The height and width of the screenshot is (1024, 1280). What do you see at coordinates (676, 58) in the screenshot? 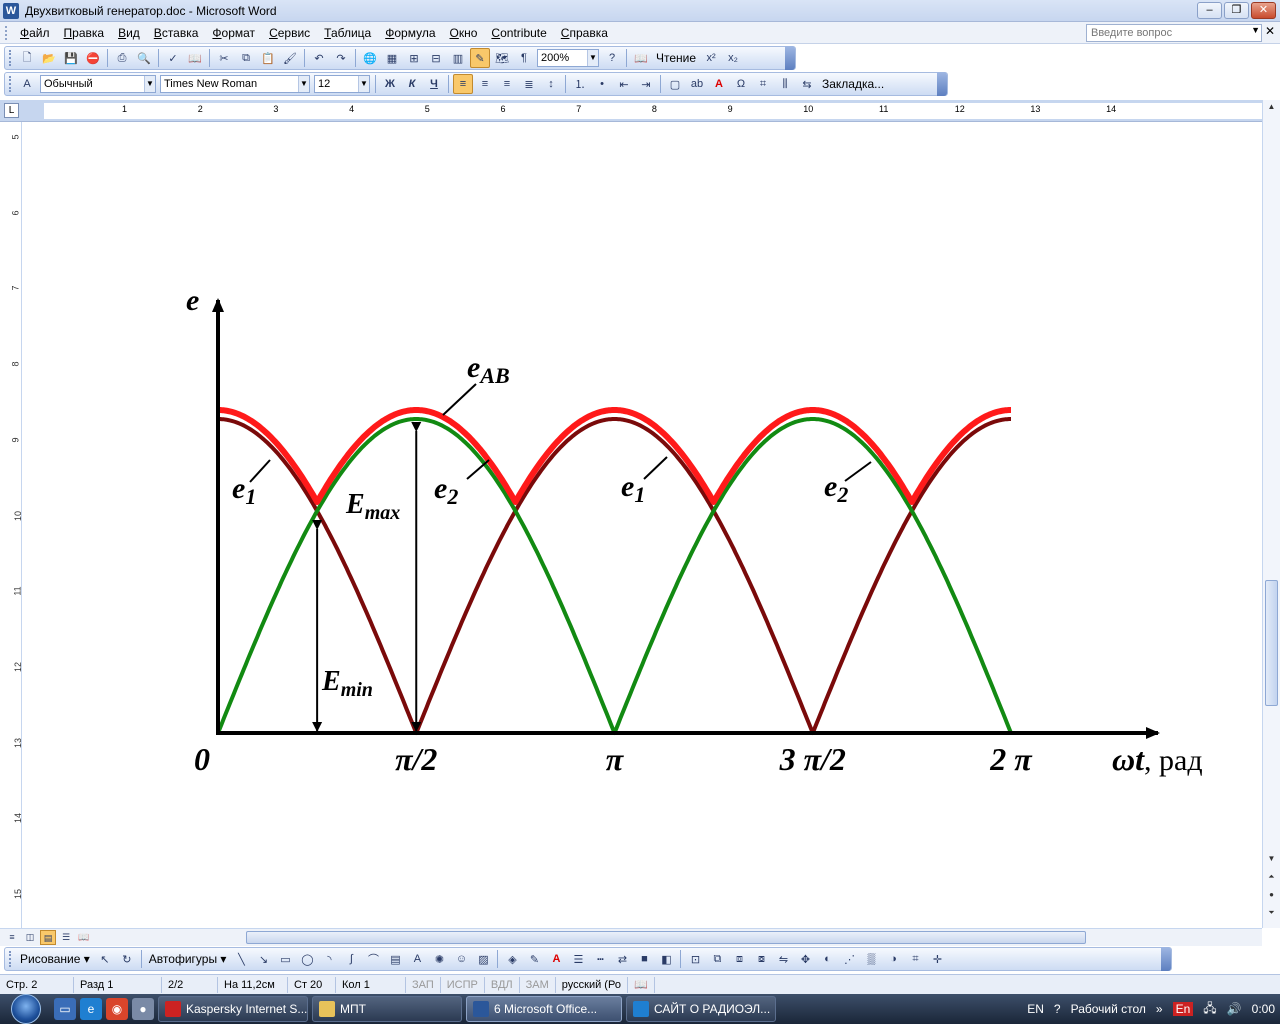
I see `read-button: Чтение` at bounding box center [676, 58].